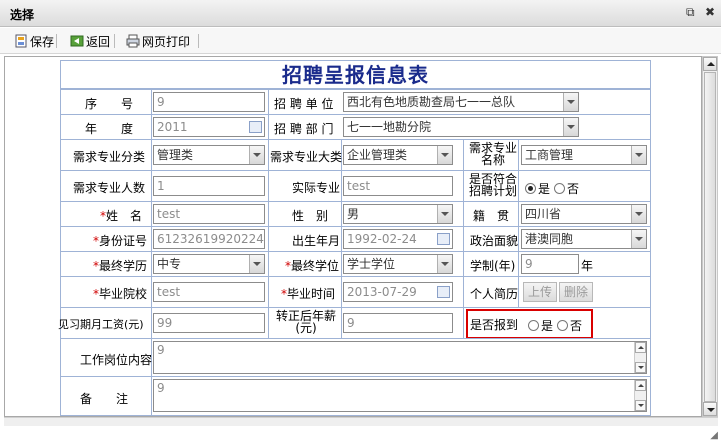  Describe the element at coordinates (166, 41) in the screenshot. I see `print-label: 网页打印` at that location.